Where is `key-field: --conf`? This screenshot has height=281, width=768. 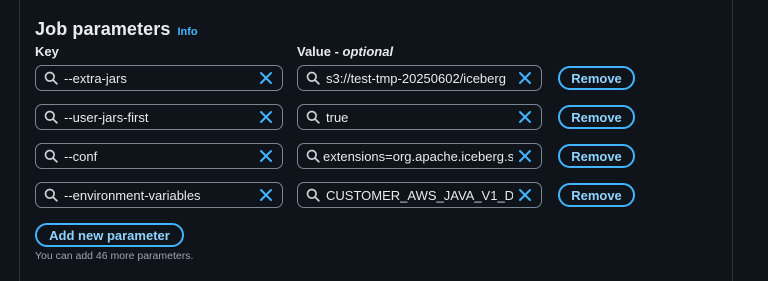 key-field: --conf is located at coordinates (159, 156).